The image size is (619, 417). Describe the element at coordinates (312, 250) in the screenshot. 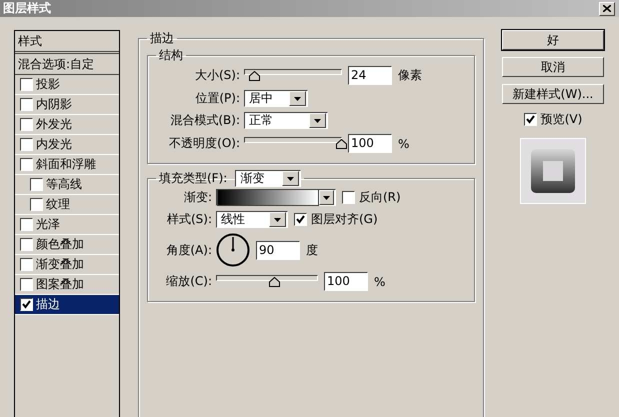

I see `unit-label: 度` at that location.